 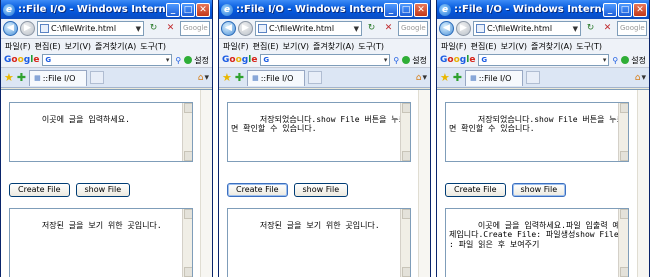 What do you see at coordinates (625, 60) in the screenshot?
I see `settings-icon` at bounding box center [625, 60].